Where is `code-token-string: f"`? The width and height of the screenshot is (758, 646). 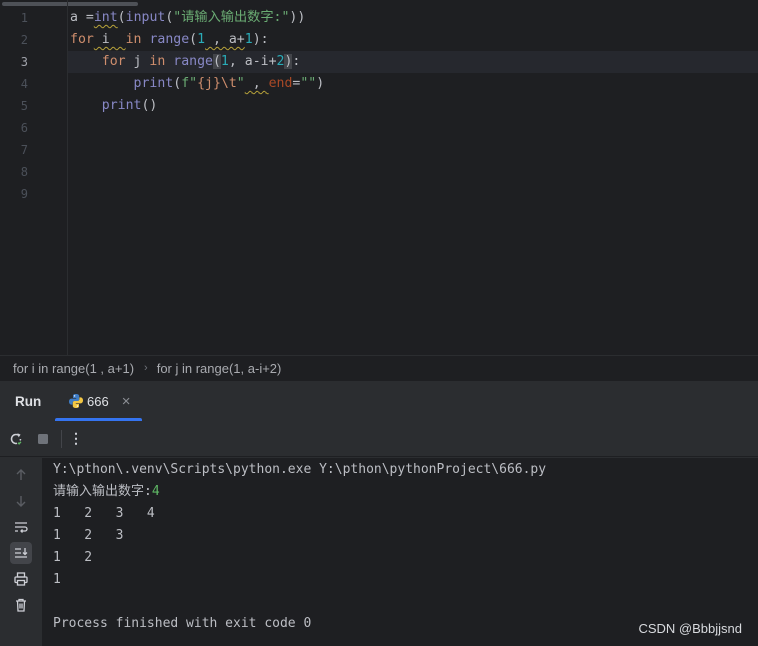
code-token-string: f" is located at coordinates (189, 83).